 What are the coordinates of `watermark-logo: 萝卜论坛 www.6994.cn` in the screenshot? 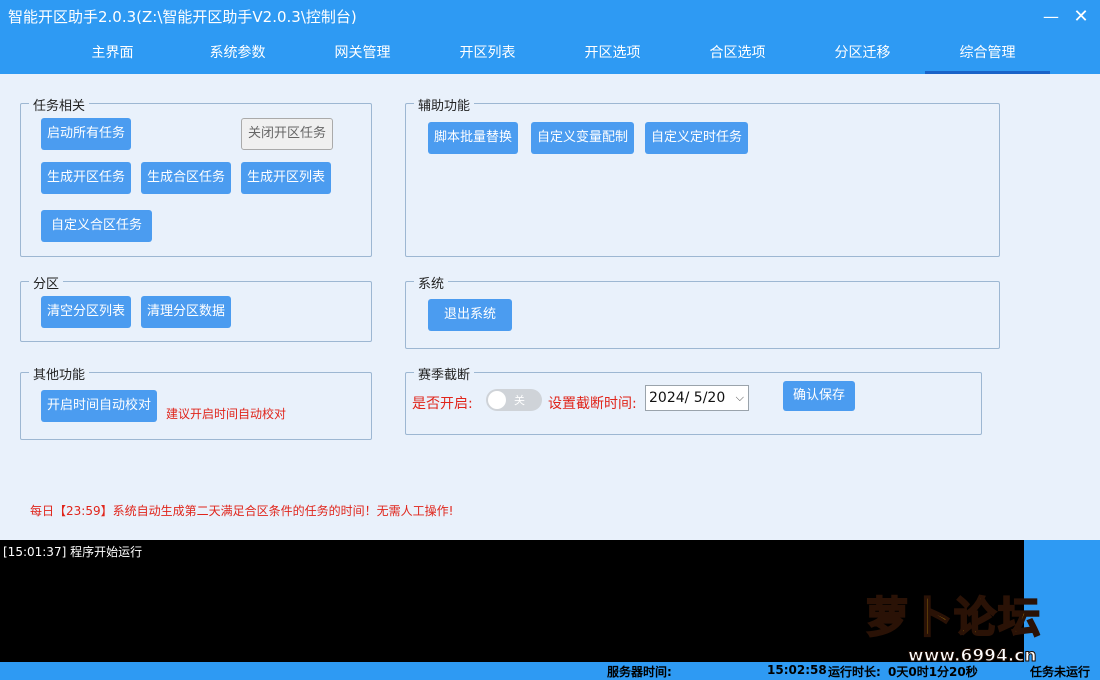 It's located at (970, 628).